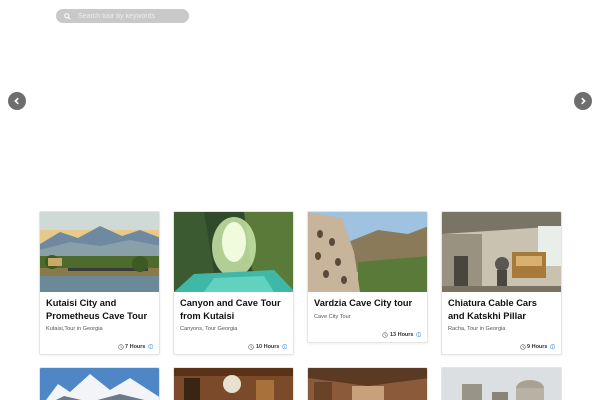  What do you see at coordinates (367, 252) in the screenshot?
I see `tour-image-vardzia` at bounding box center [367, 252].